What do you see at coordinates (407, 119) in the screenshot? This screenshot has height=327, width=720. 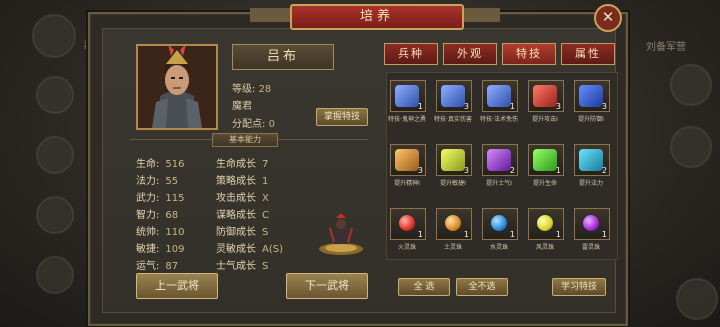 I see `item-label: 特技·鬼神之勇` at bounding box center [407, 119].